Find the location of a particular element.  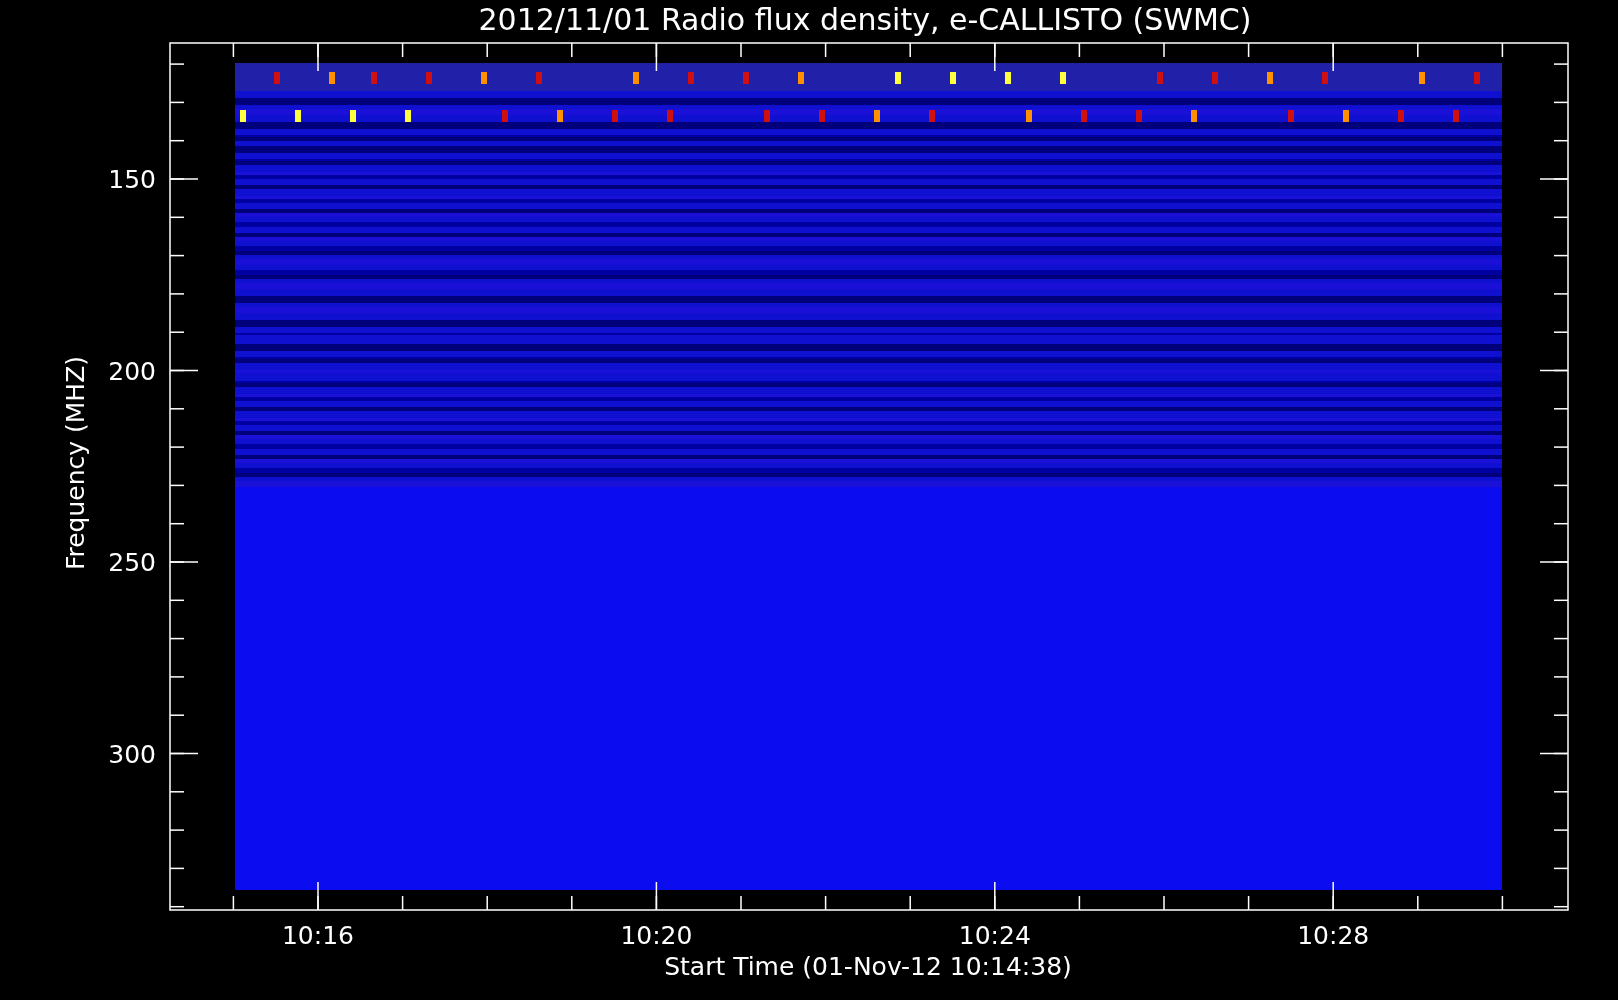

x-tick-label: 10:20 is located at coordinates (656, 935).